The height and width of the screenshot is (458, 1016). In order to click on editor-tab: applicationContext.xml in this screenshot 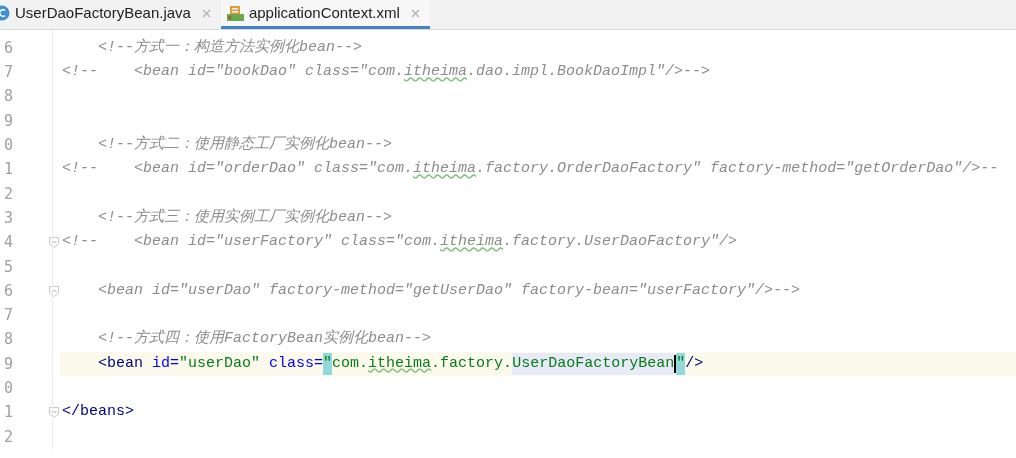, I will do `click(325, 14)`.